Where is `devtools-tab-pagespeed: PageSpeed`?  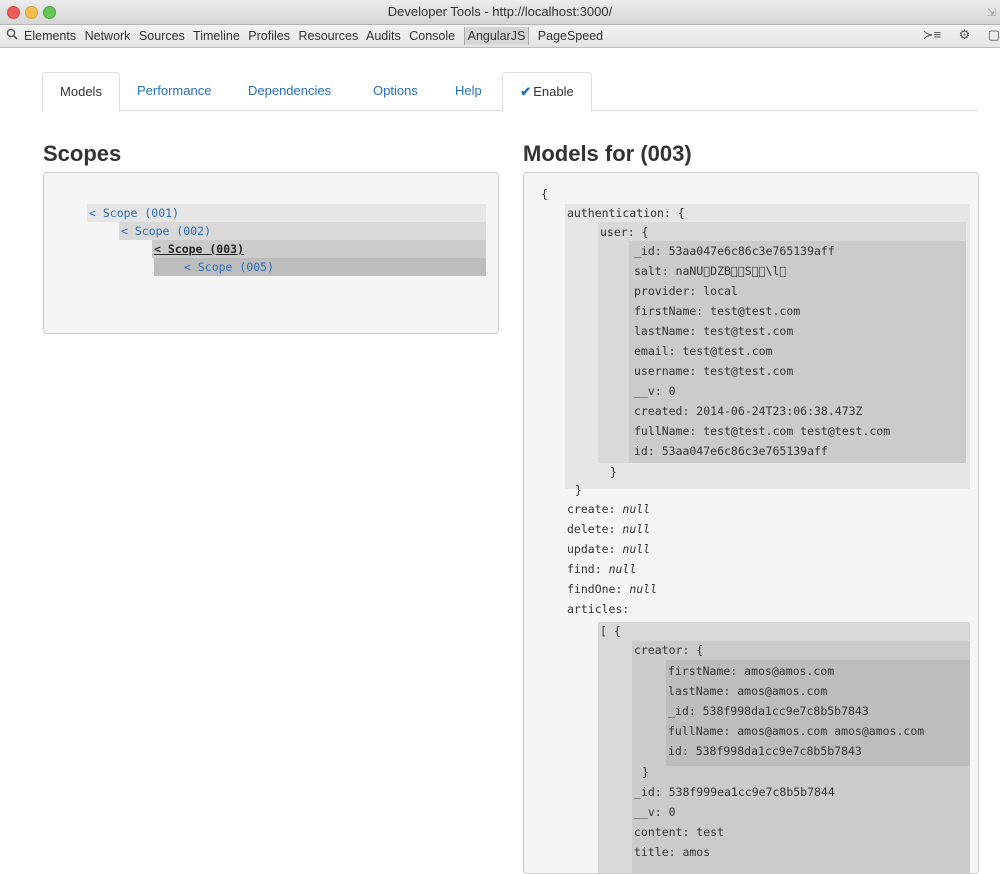
devtools-tab-pagespeed: PageSpeed is located at coordinates (570, 36).